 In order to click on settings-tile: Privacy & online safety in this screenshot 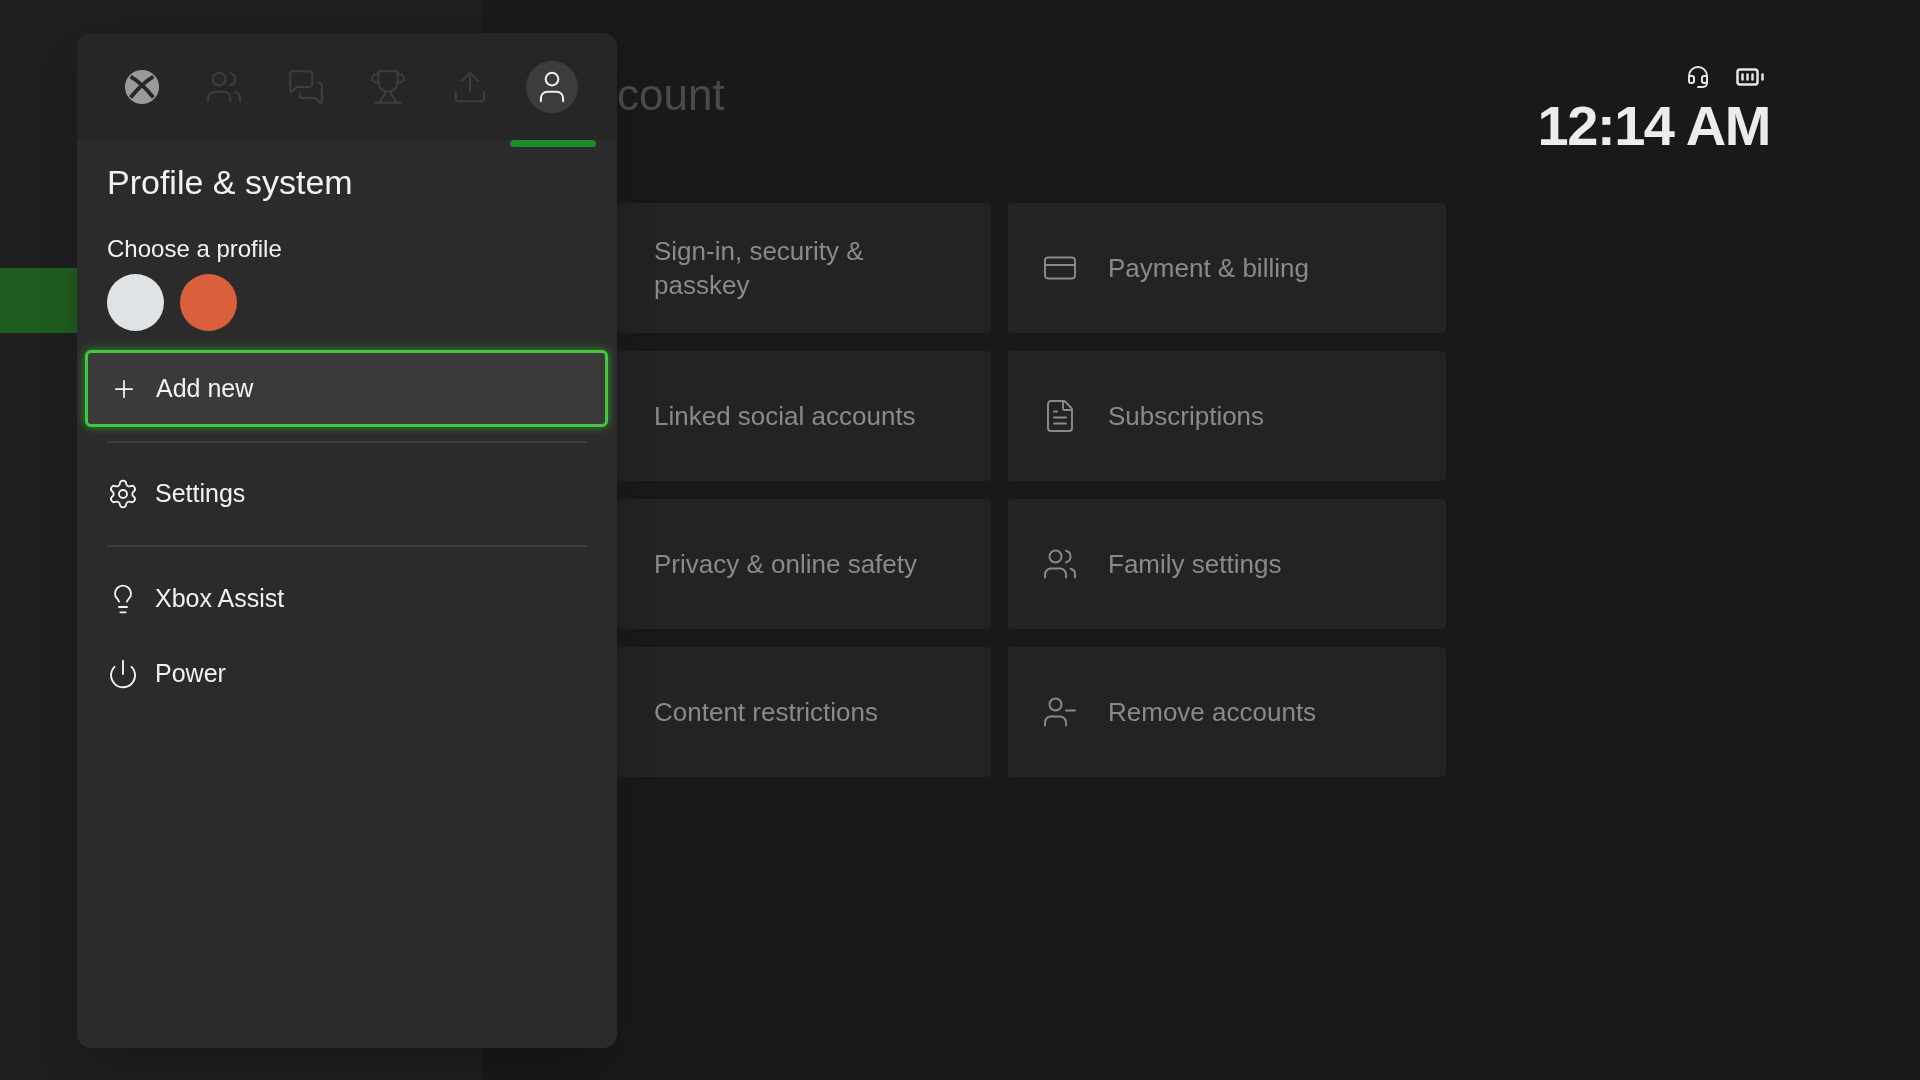, I will do `click(804, 564)`.